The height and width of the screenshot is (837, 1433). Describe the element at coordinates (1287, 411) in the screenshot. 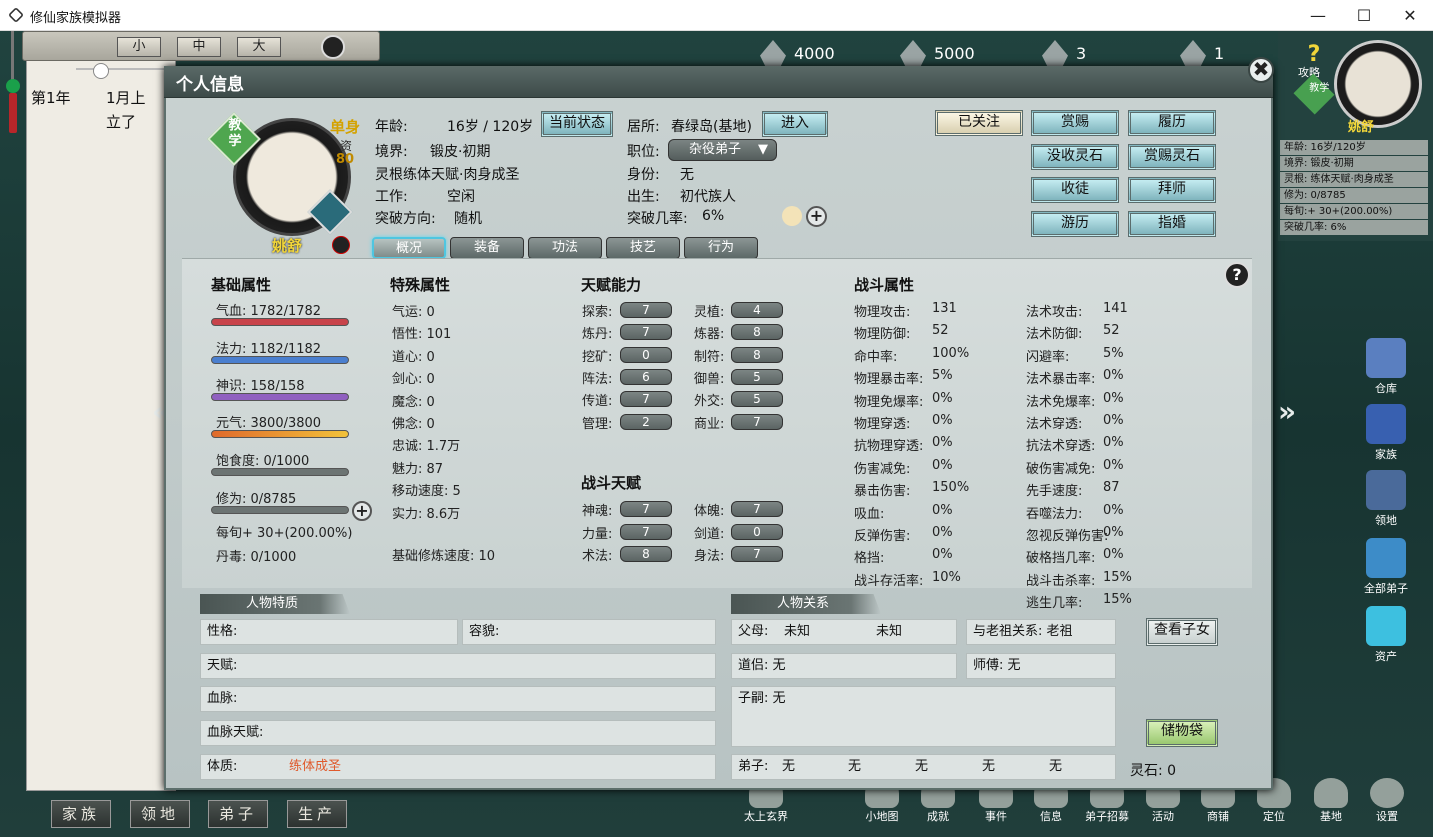

I see `next-character-arrow: »` at that location.